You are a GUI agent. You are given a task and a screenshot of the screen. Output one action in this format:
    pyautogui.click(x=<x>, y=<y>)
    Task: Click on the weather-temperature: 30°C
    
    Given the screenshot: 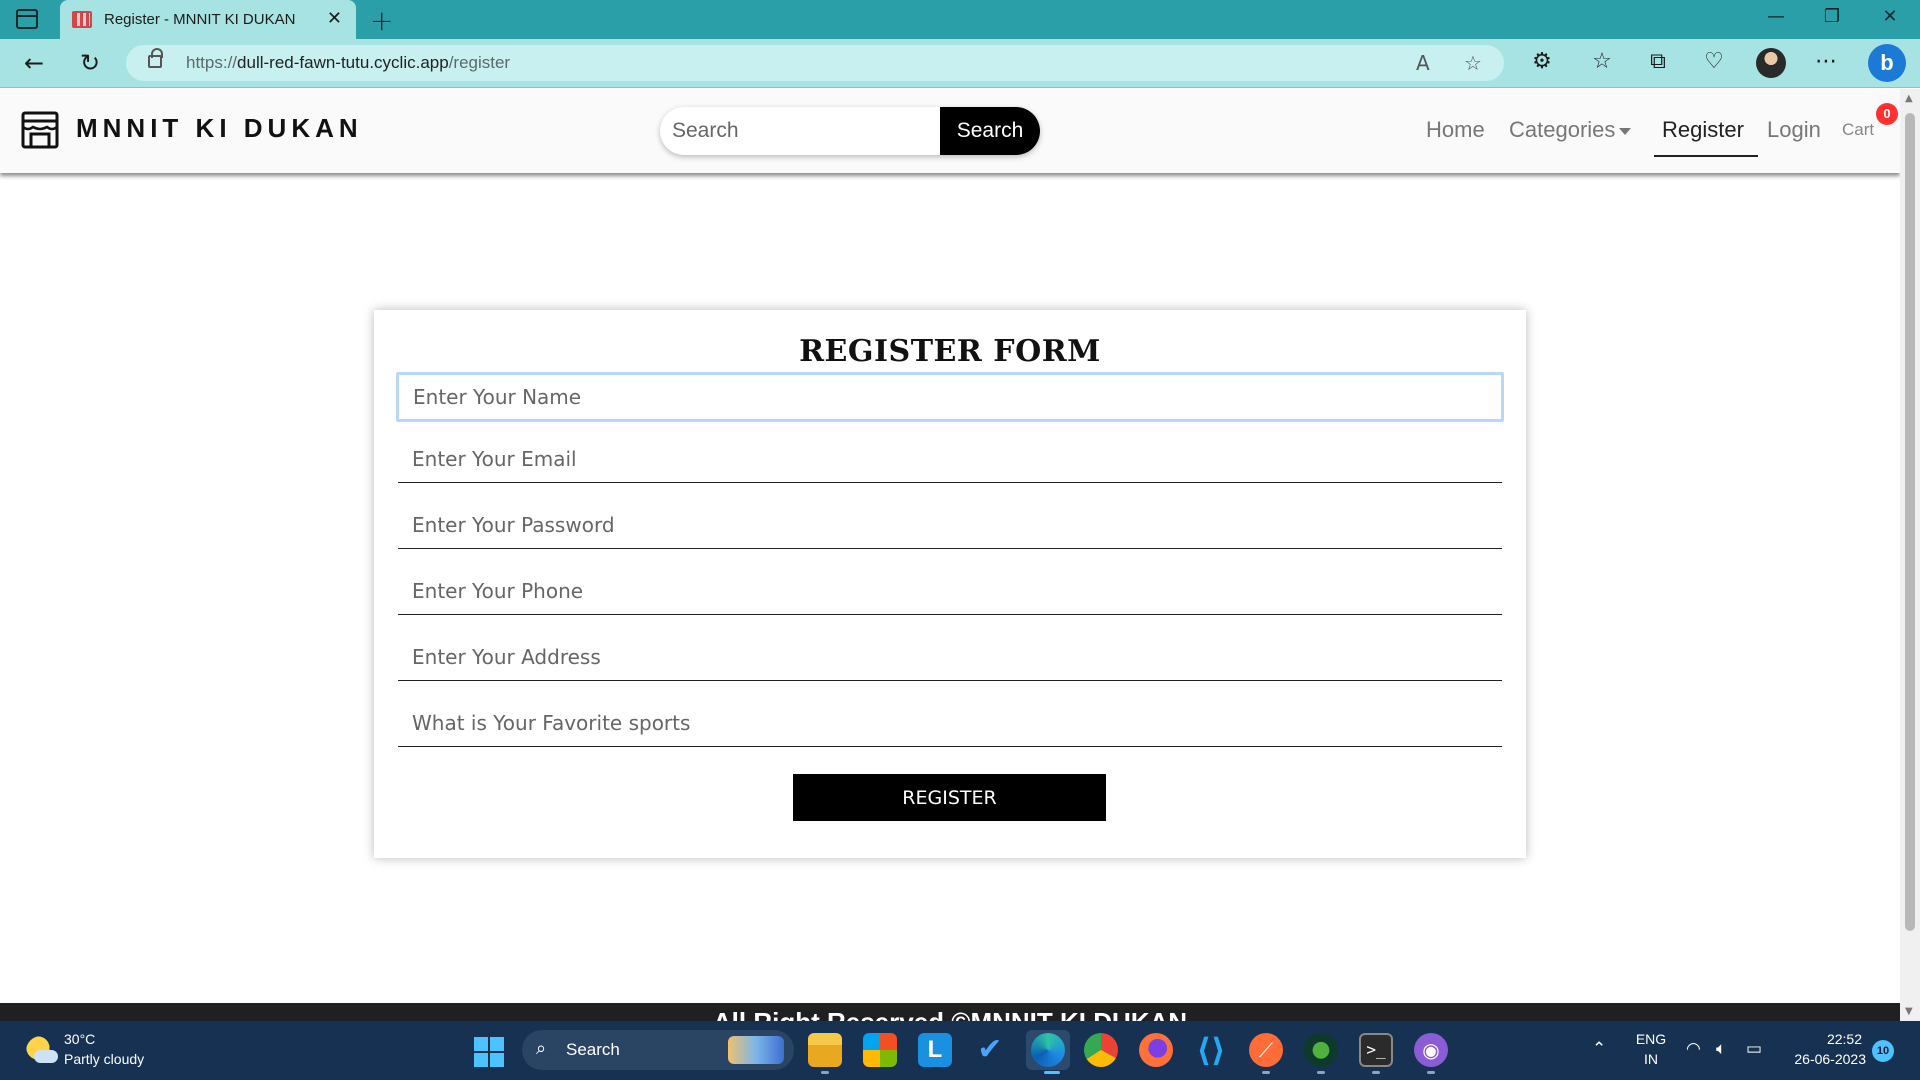 What is the action you would take?
    pyautogui.click(x=79, y=1039)
    